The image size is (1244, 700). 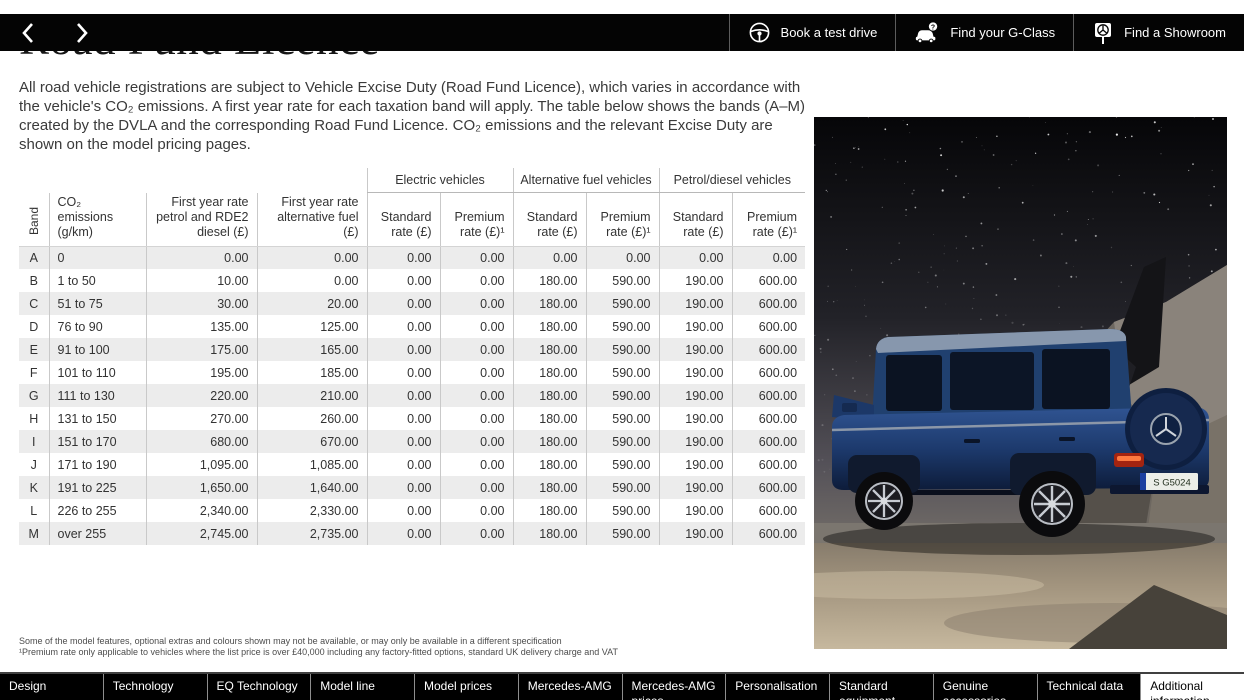 I want to click on rate-value-cell: 30.00, so click(x=201, y=303).